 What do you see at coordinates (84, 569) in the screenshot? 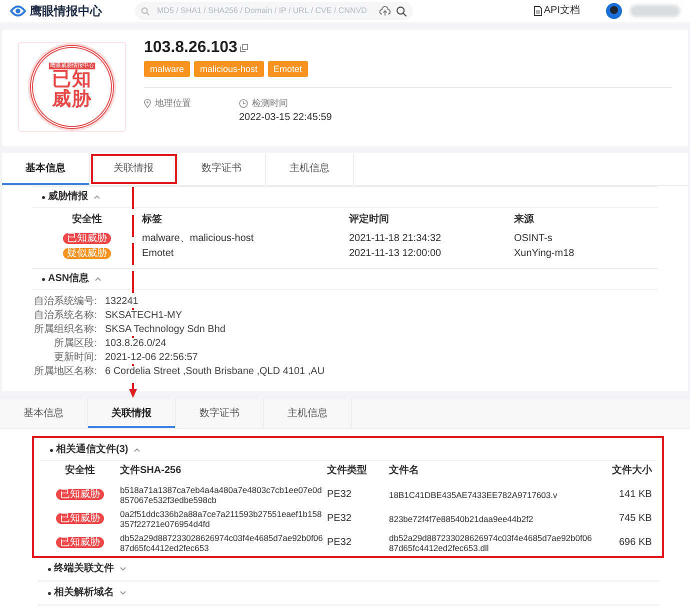
I see `section-title: 终端关联文件` at bounding box center [84, 569].